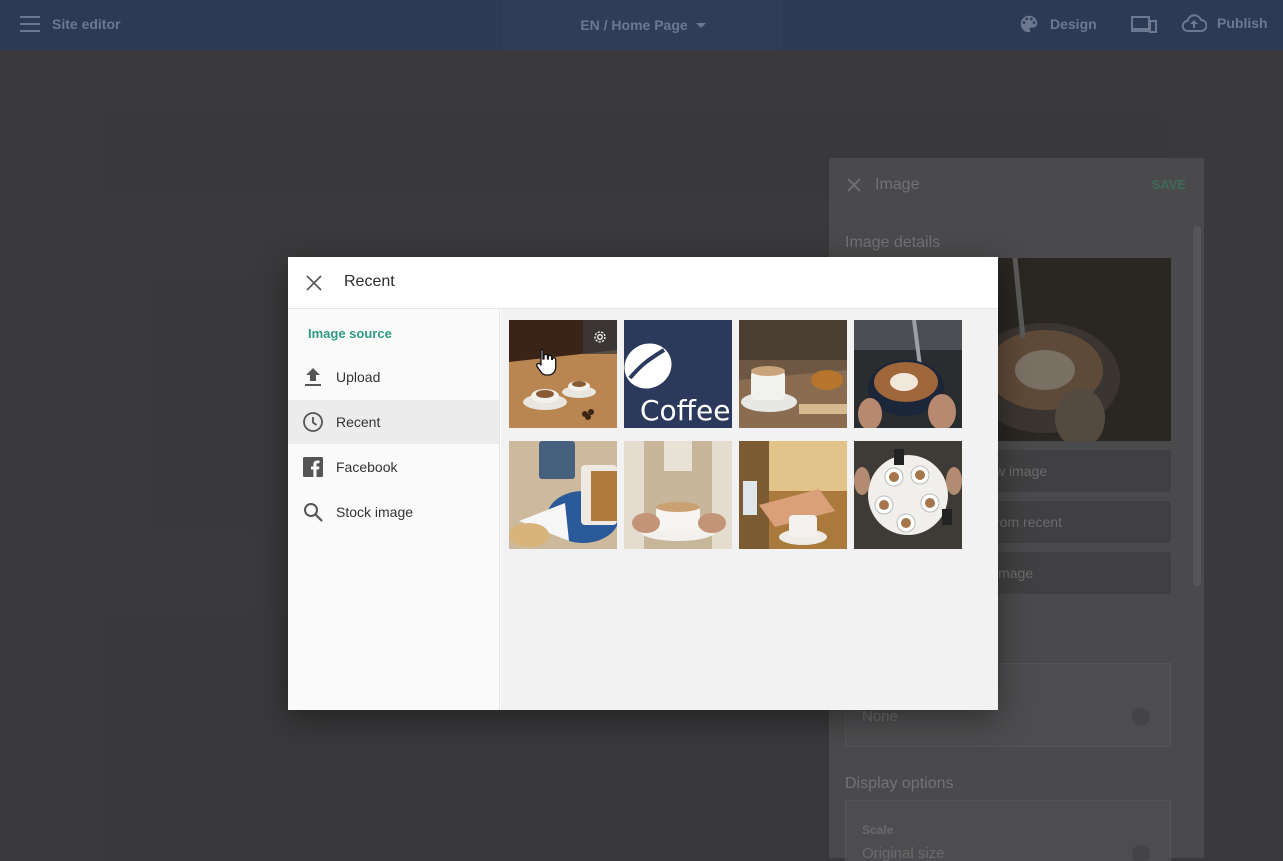 The width and height of the screenshot is (1283, 861). Describe the element at coordinates (213, 402) in the screenshot. I see `page-content-block` at that location.